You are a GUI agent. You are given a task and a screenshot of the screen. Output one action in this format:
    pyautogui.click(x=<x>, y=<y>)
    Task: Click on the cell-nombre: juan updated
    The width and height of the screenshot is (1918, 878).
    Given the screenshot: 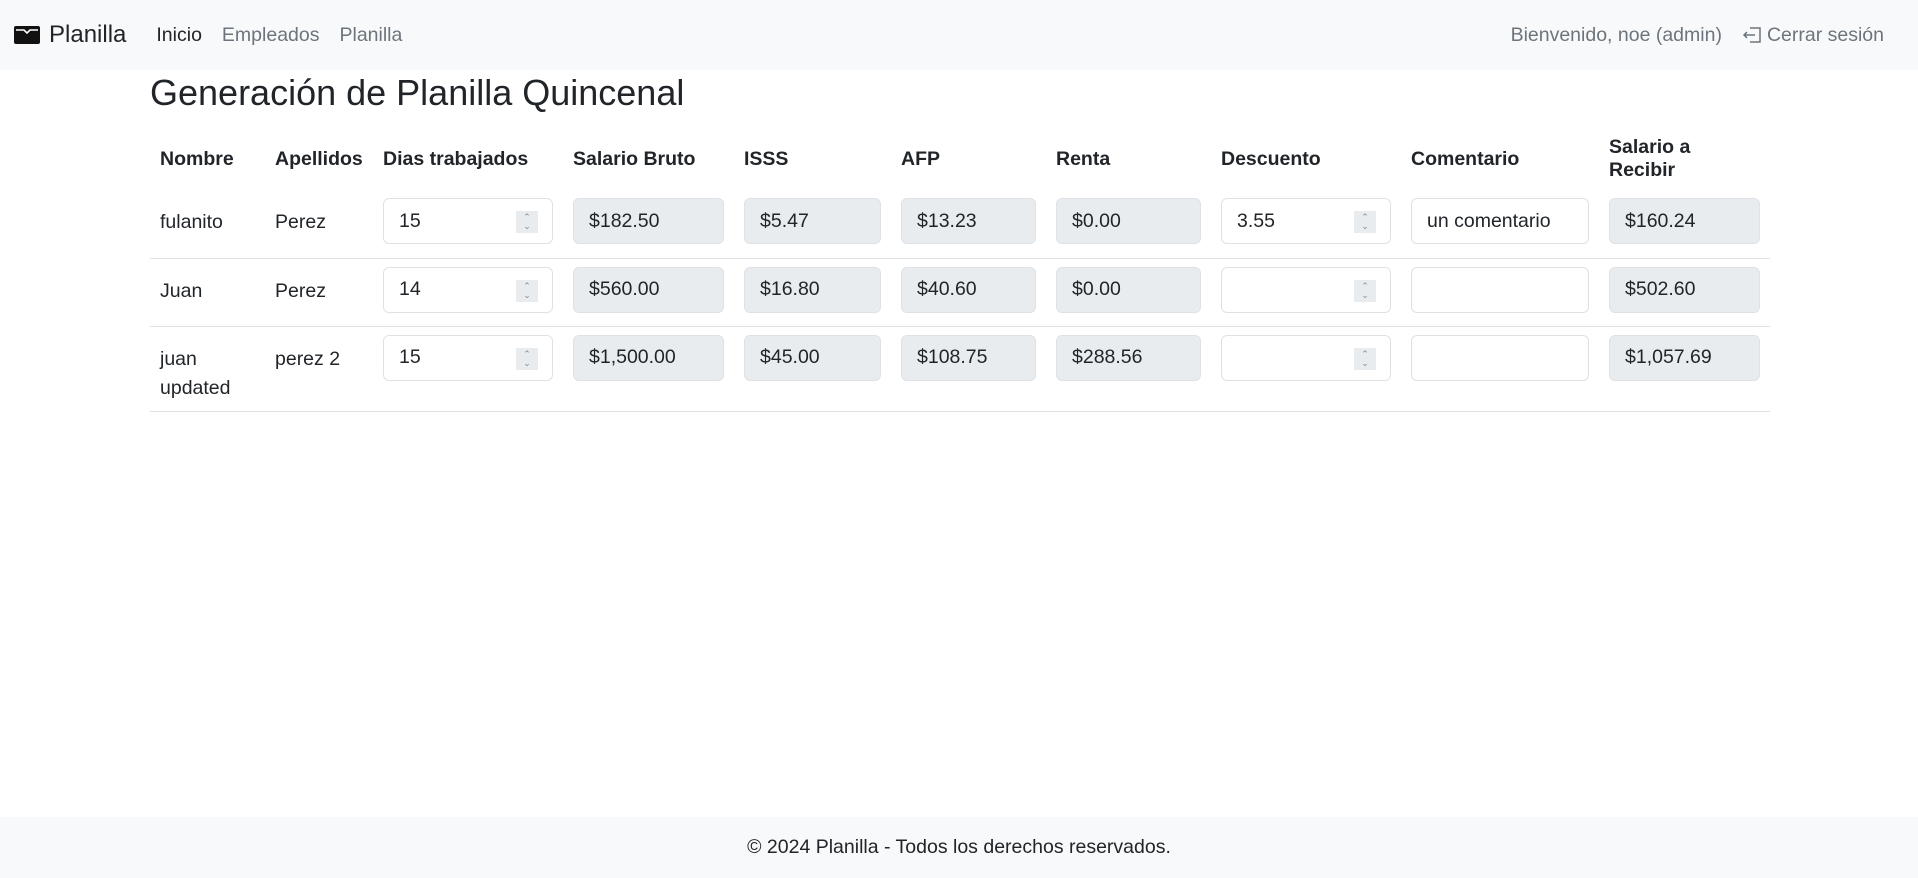 What is the action you would take?
    pyautogui.click(x=207, y=369)
    